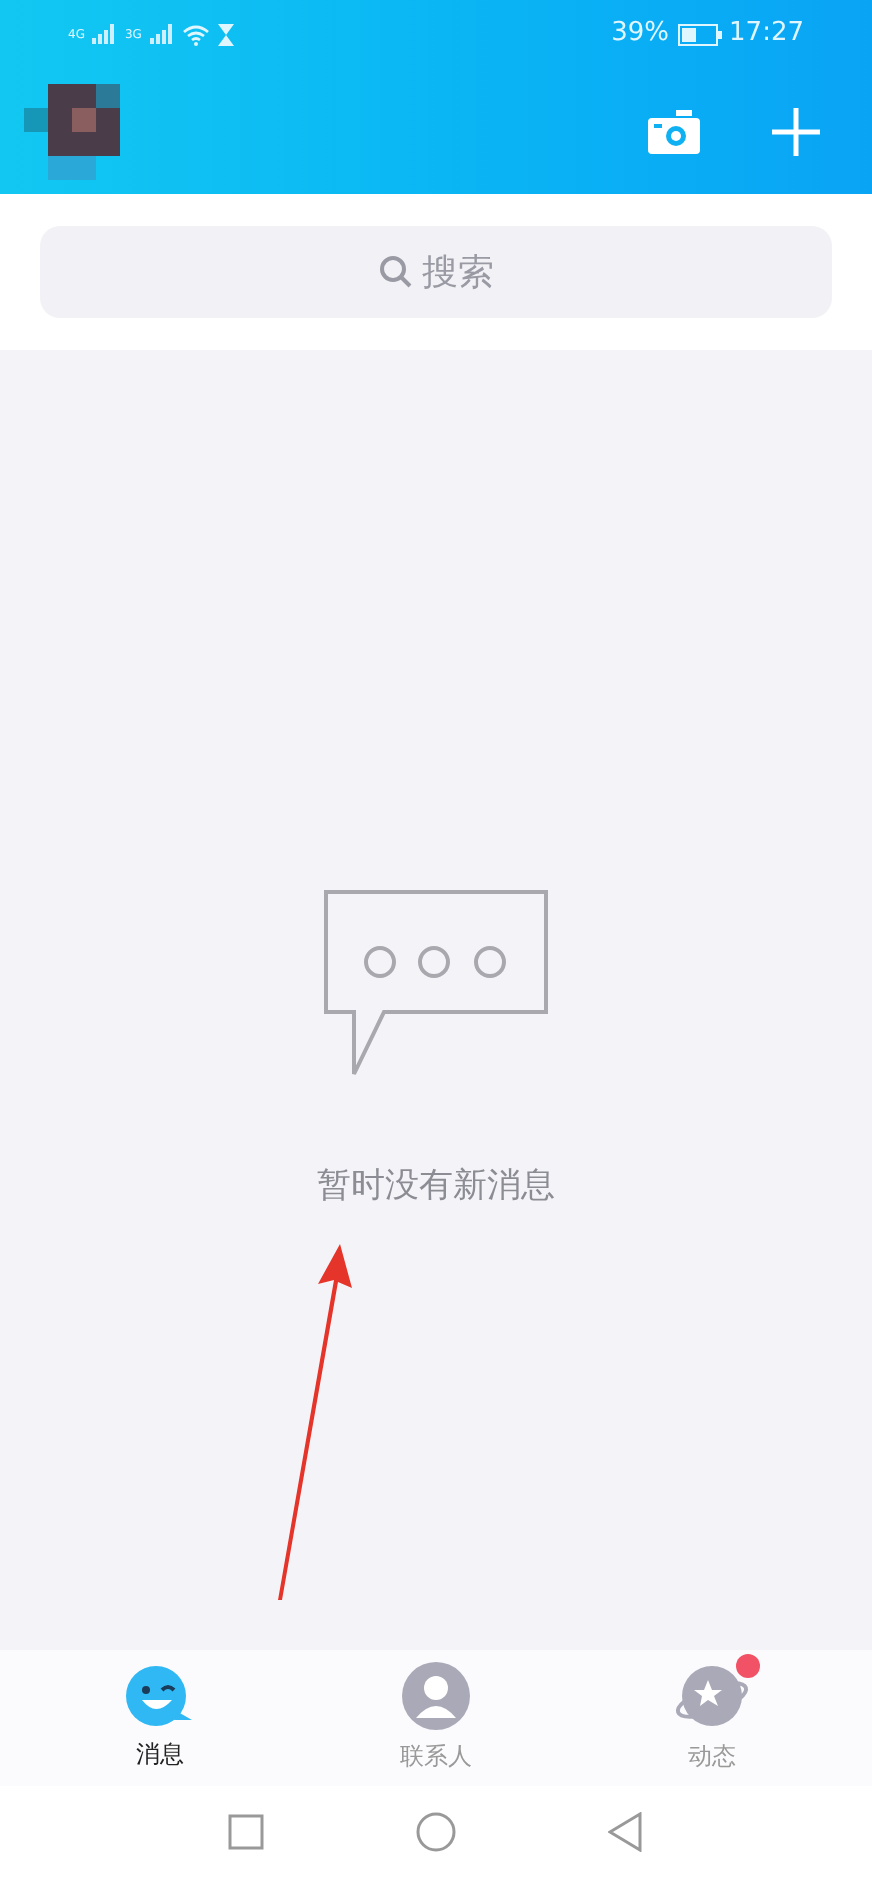  What do you see at coordinates (246, 1832) in the screenshot?
I see `recents-icon` at bounding box center [246, 1832].